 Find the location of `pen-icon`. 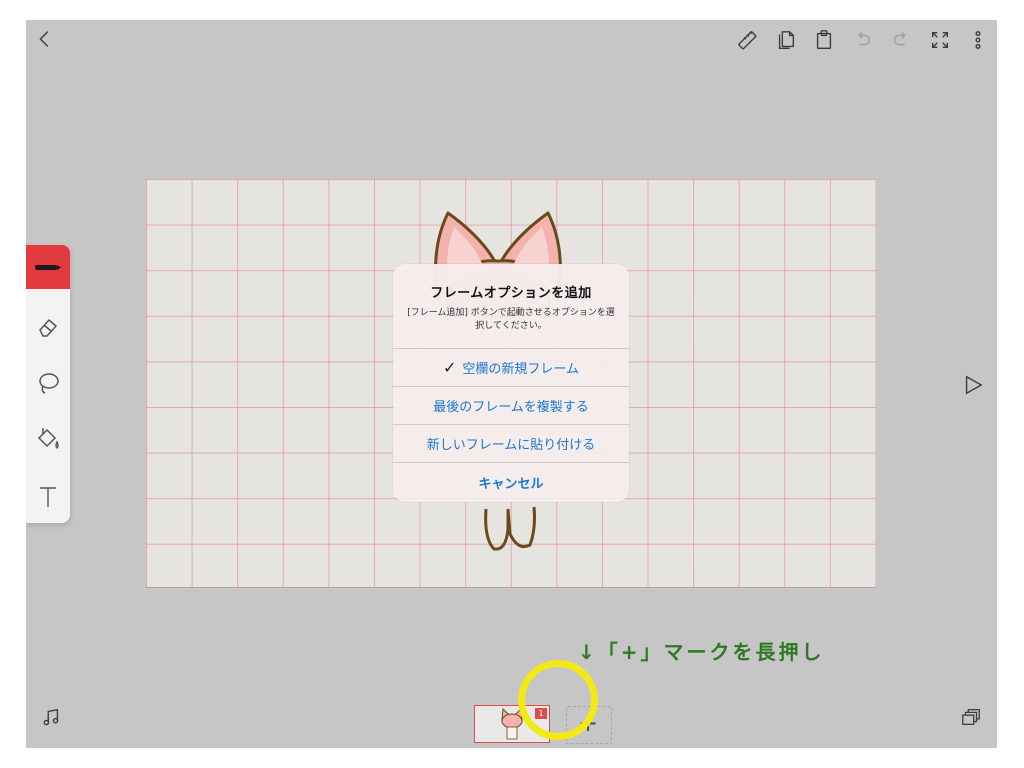

pen-icon is located at coordinates (48, 267).